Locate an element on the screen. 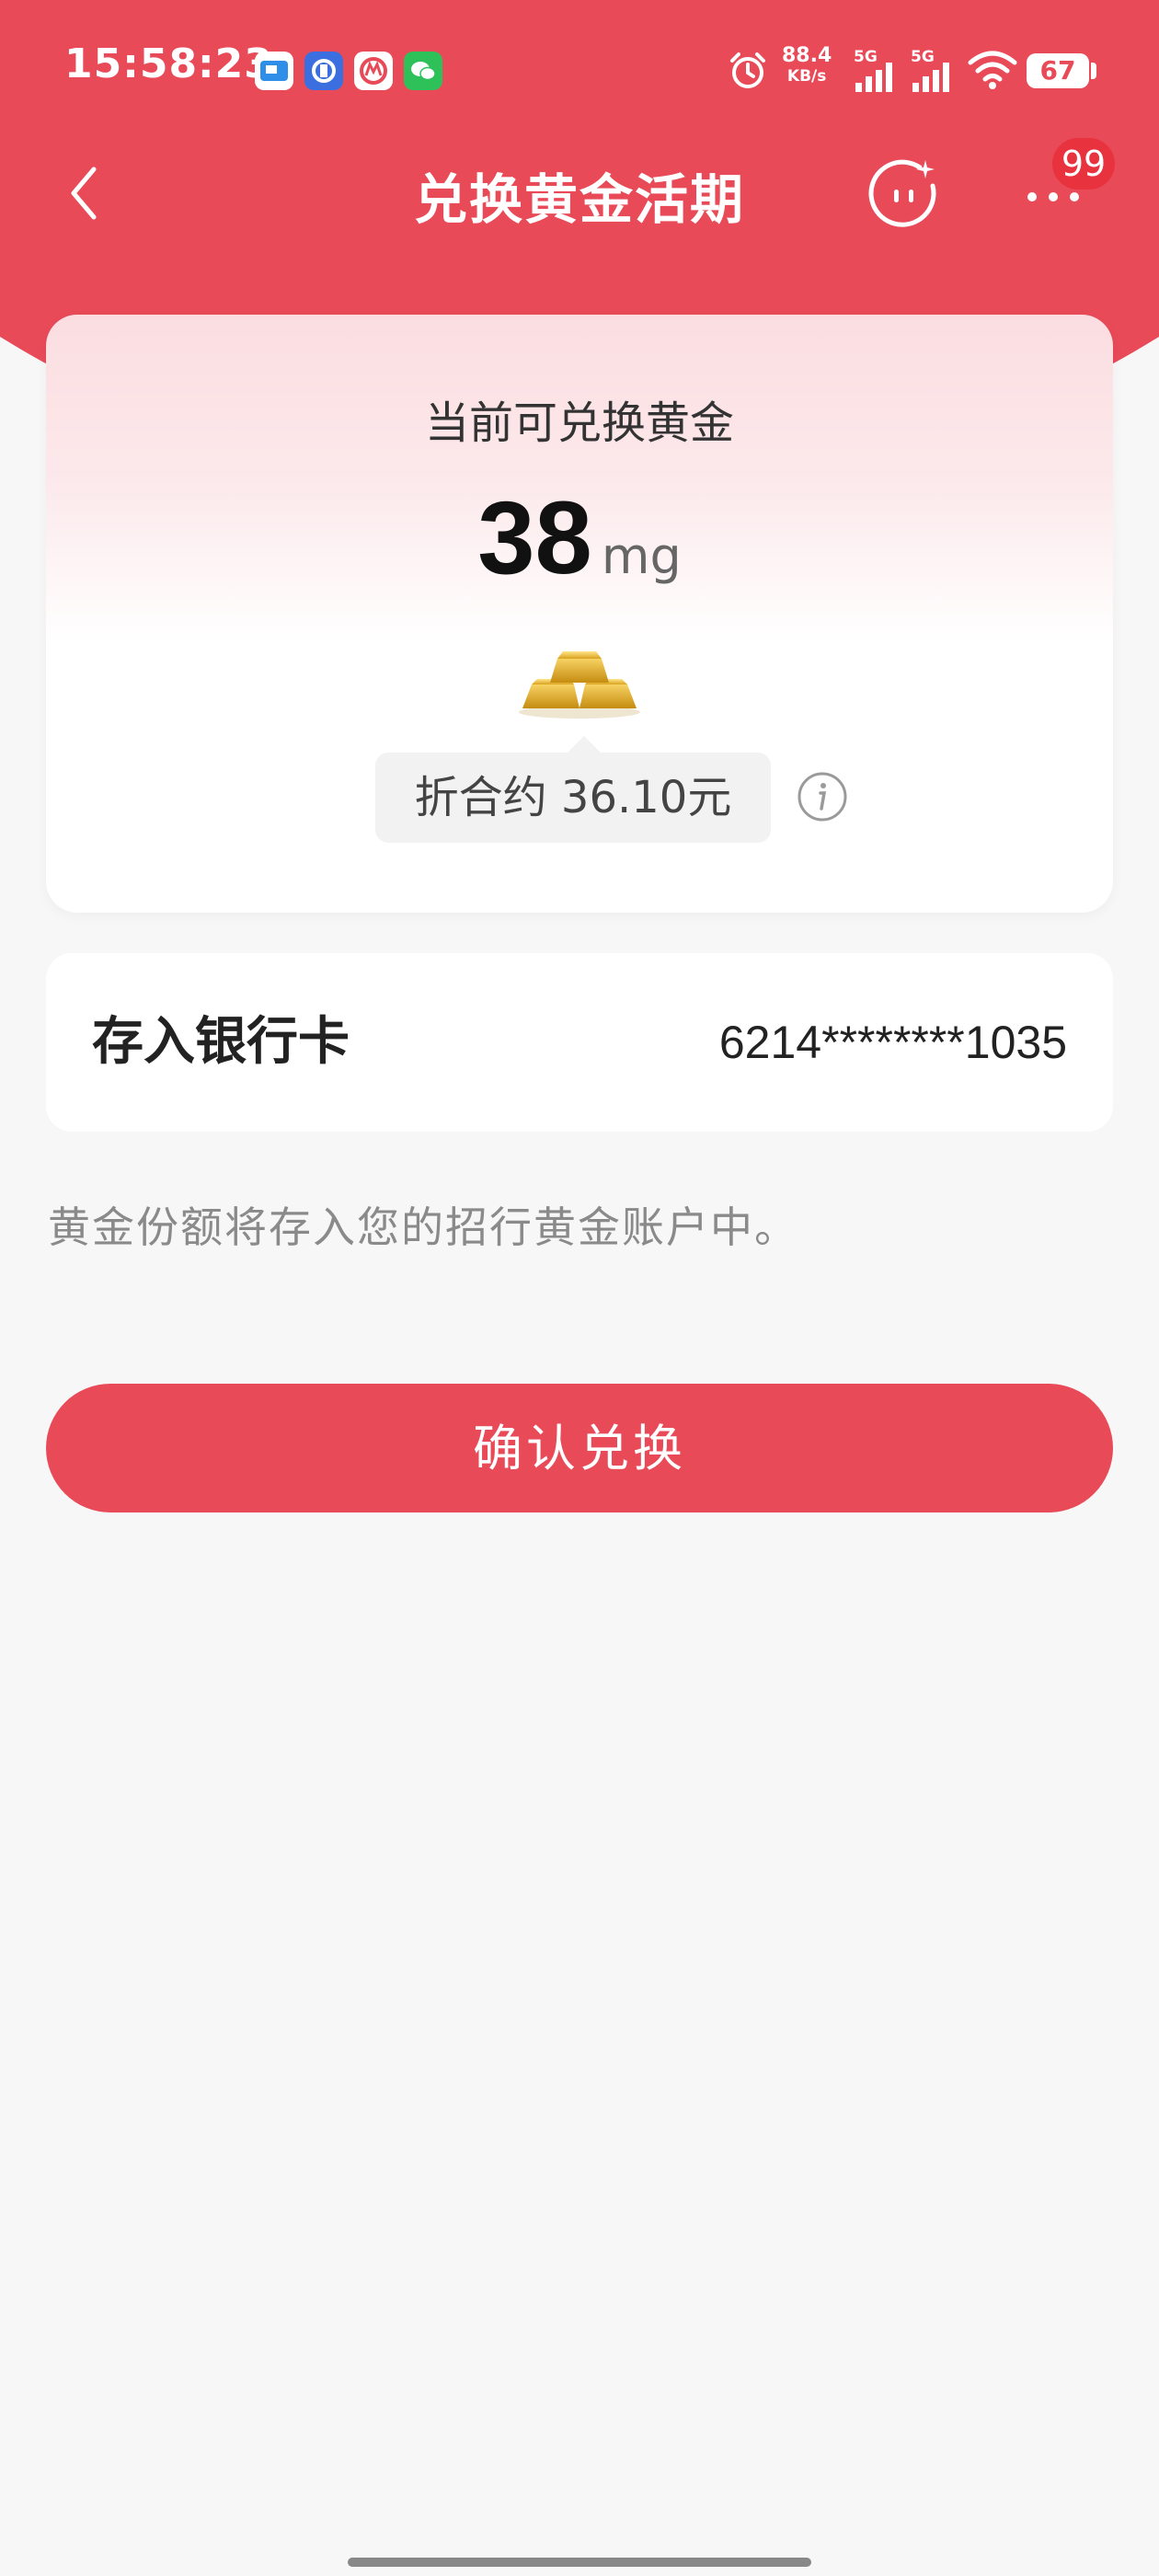  wechat-icon is located at coordinates (423, 71).